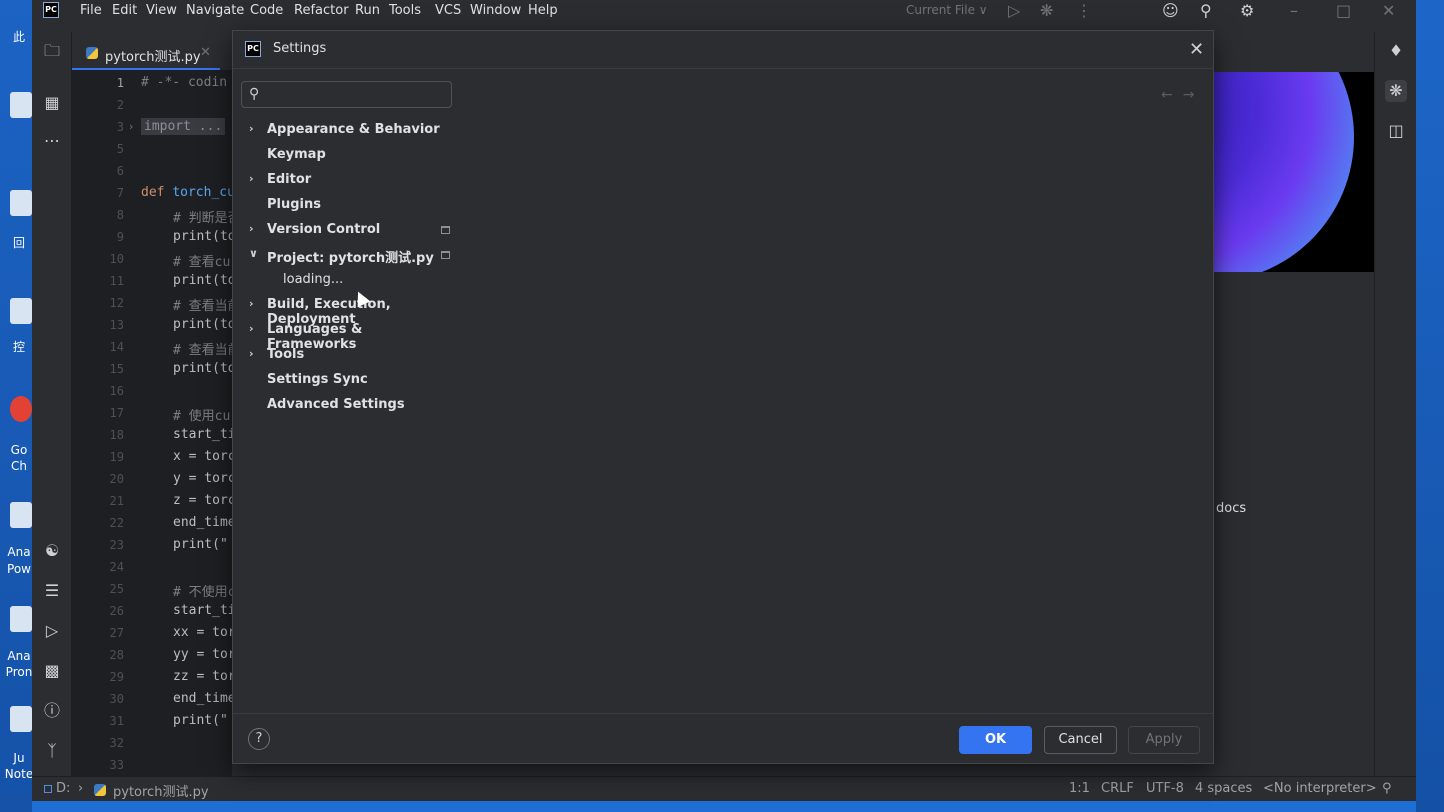 The height and width of the screenshot is (812, 1444). Describe the element at coordinates (19, 450) in the screenshot. I see `desktop-label: Go` at that location.